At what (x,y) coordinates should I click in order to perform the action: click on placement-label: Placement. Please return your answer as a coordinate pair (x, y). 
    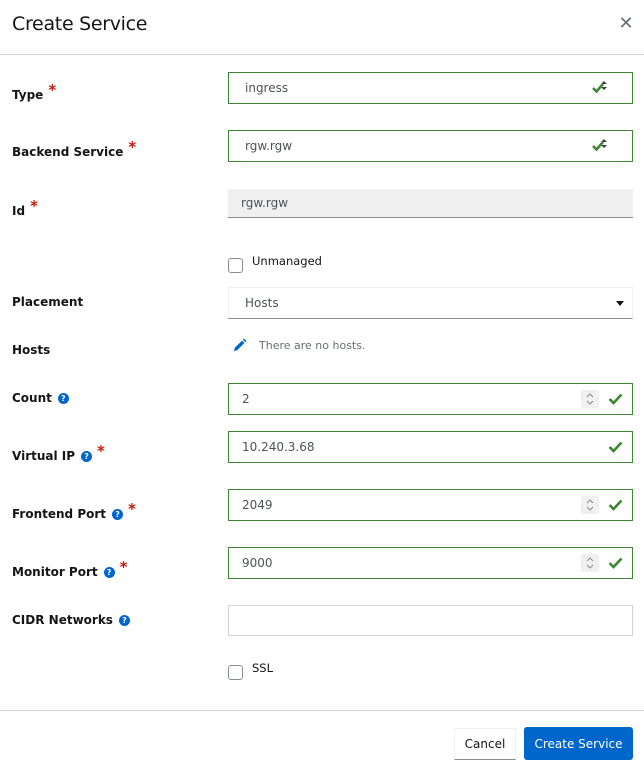
    Looking at the image, I should click on (47, 302).